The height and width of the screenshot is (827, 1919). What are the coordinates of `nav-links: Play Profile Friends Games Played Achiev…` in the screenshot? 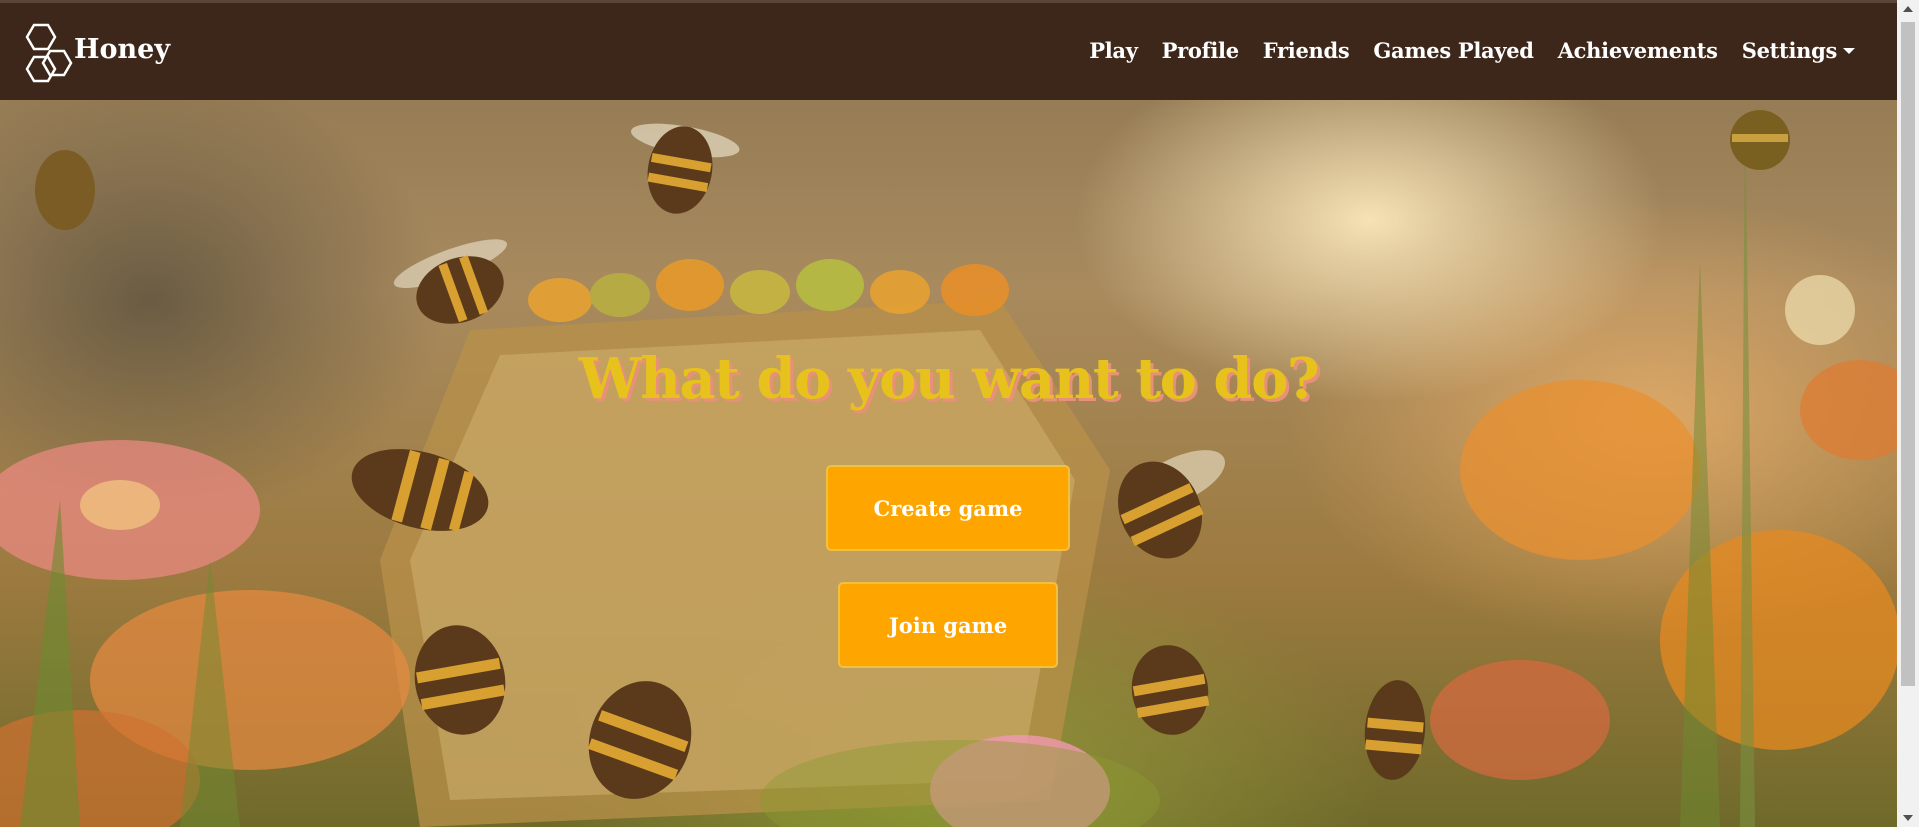 It's located at (1472, 50).